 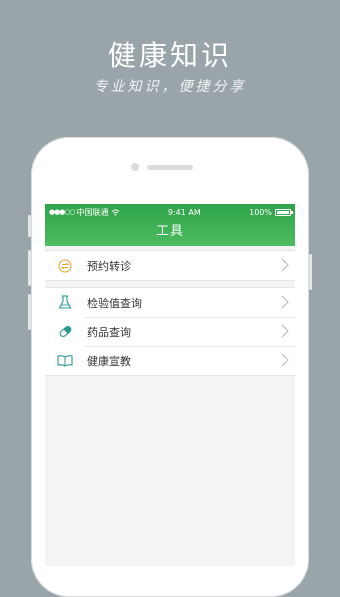 What do you see at coordinates (109, 332) in the screenshot?
I see `menu-item-label: 药品查询` at bounding box center [109, 332].